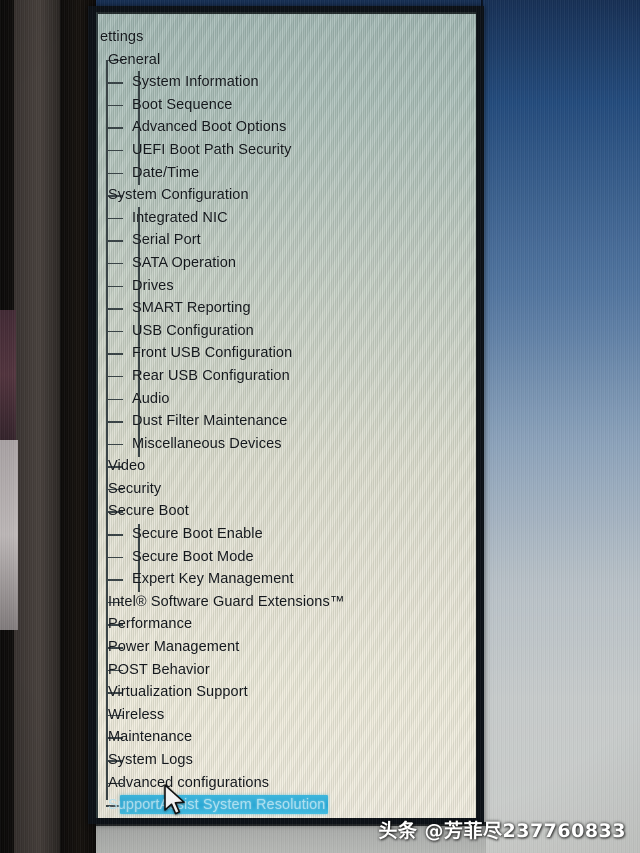 Image resolution: width=640 pixels, height=853 pixels. Describe the element at coordinates (287, 444) in the screenshot. I see `tree-item-miscellaneous-devices: Miscellaneous Devices` at that location.